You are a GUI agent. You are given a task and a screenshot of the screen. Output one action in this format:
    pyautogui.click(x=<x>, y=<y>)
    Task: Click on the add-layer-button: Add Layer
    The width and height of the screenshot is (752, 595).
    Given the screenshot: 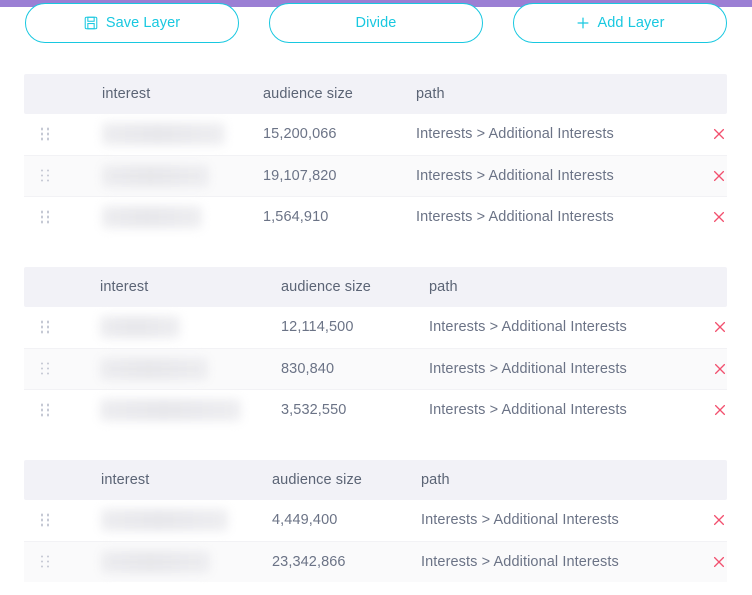 What is the action you would take?
    pyautogui.click(x=620, y=23)
    